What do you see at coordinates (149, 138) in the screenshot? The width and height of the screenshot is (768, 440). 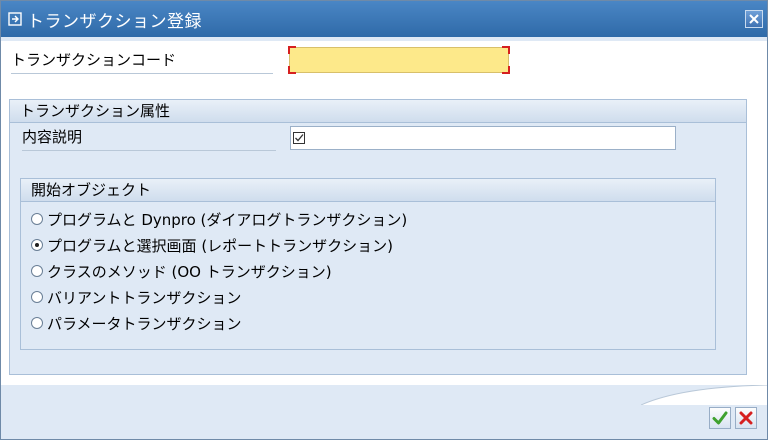 I see `description-label: 内容説明` at bounding box center [149, 138].